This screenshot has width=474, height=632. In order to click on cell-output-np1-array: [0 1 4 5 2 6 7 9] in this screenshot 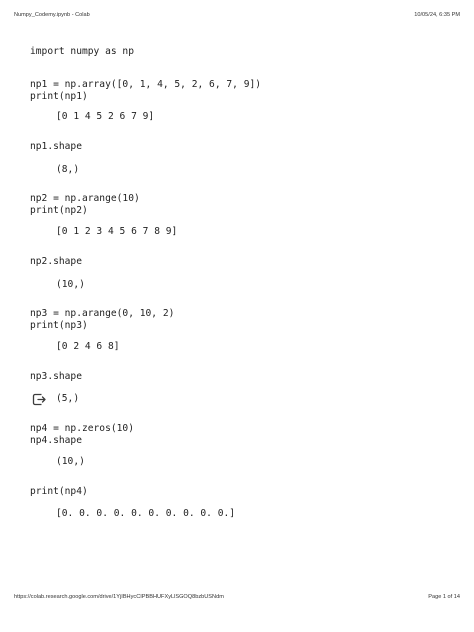, I will do `click(105, 116)`.